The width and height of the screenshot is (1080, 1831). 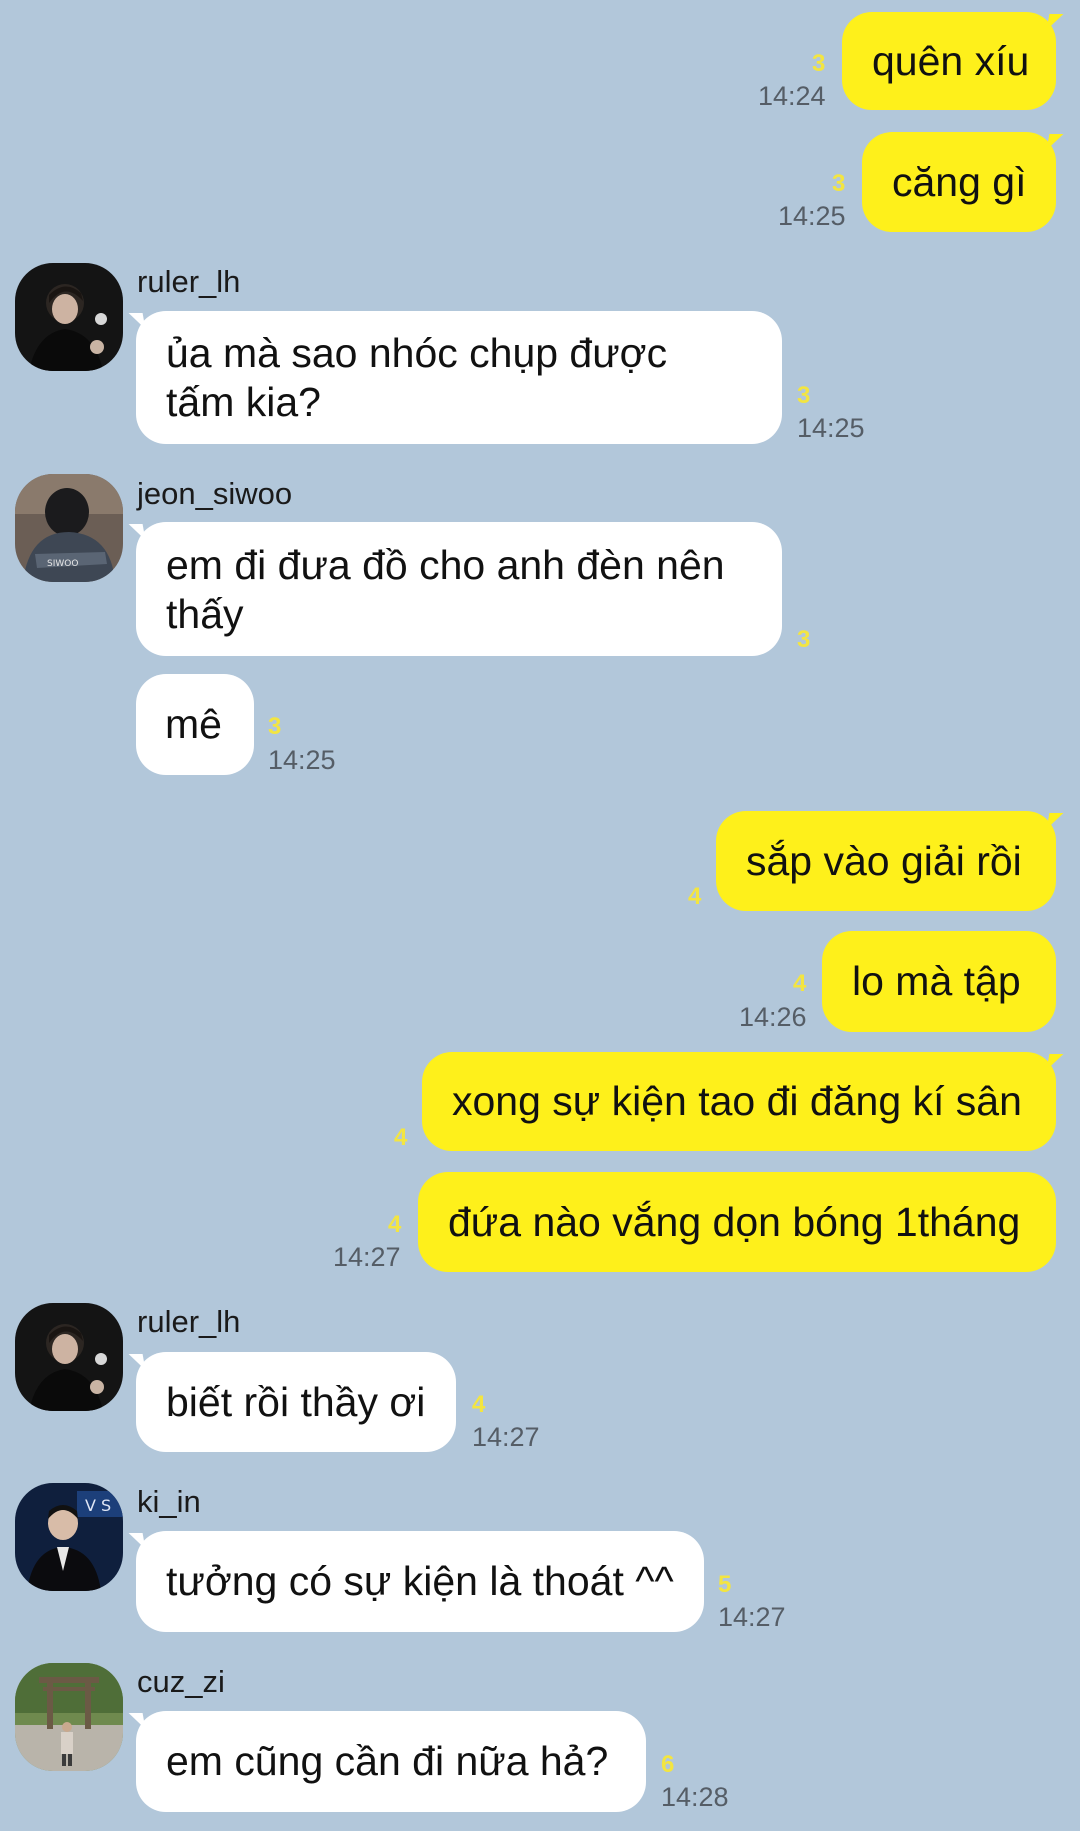 I want to click on my-message-bubble: quên xíu, so click(x=949, y=61).